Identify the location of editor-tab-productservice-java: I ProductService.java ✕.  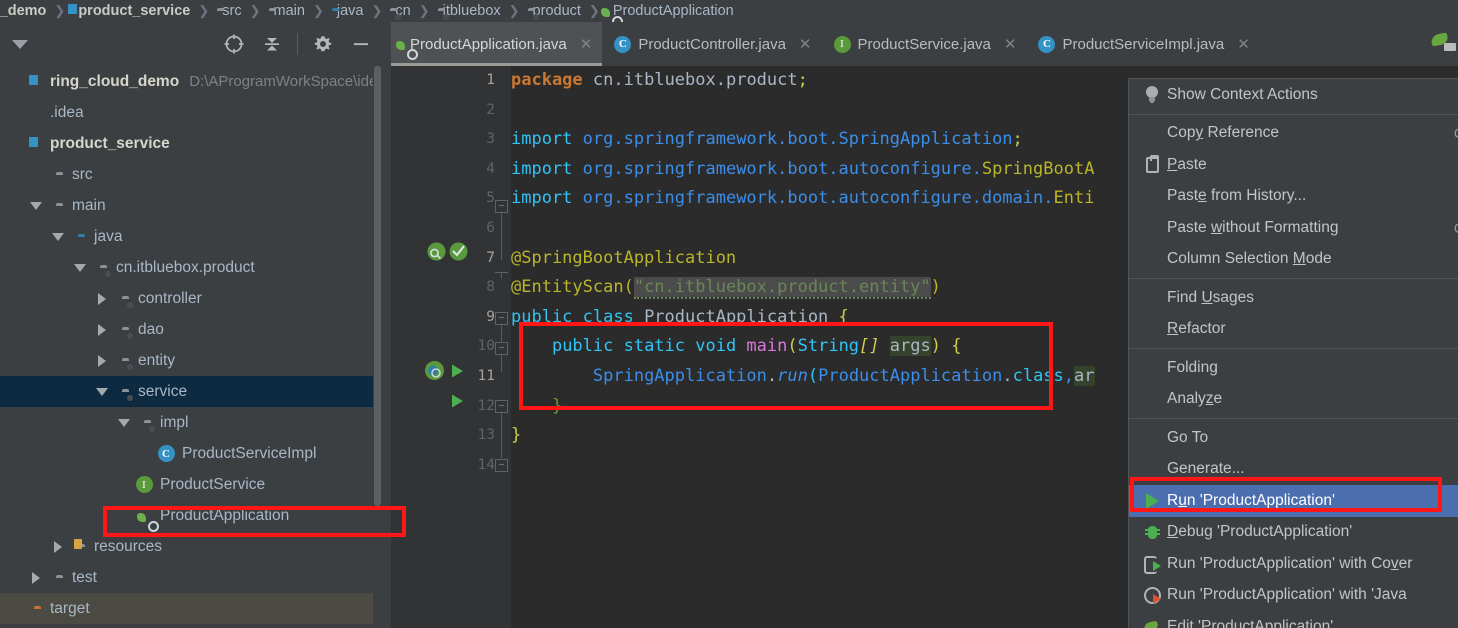
(924, 44).